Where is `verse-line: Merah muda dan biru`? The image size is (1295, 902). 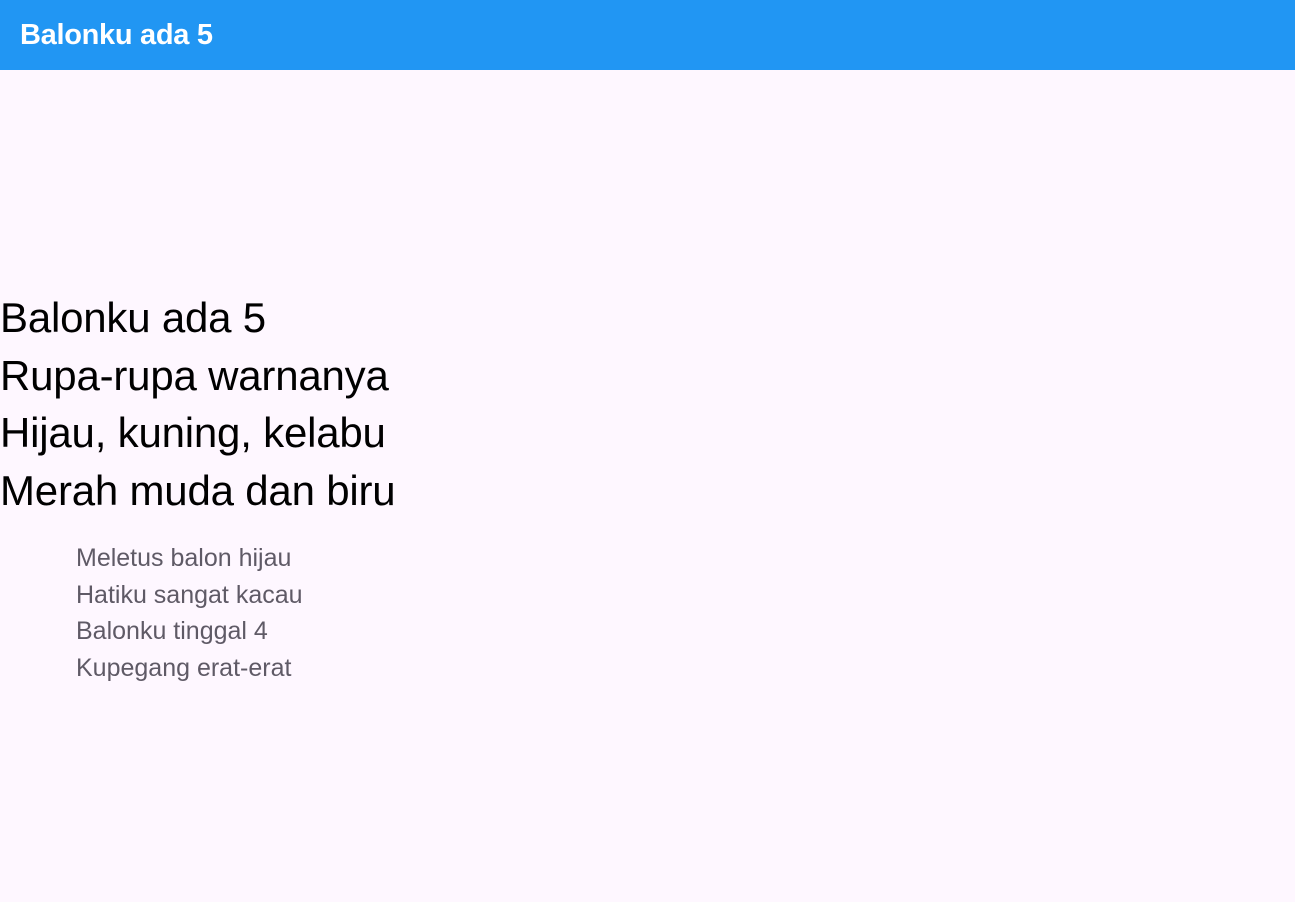
verse-line: Merah muda dan biru is located at coordinates (198, 490).